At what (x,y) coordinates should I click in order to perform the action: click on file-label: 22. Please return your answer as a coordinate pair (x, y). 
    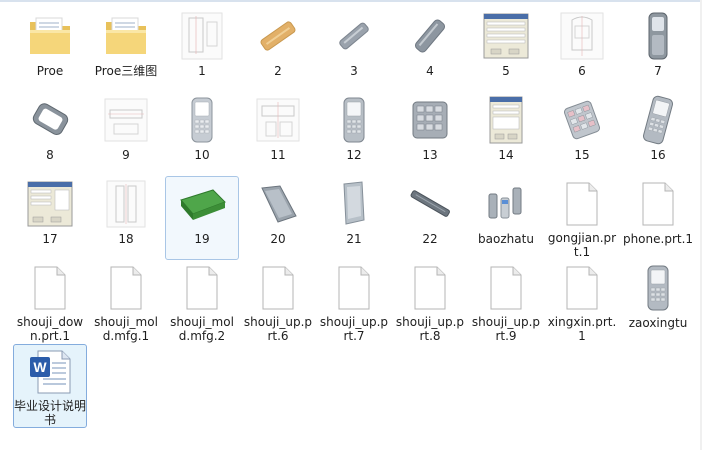
    Looking at the image, I should click on (430, 239).